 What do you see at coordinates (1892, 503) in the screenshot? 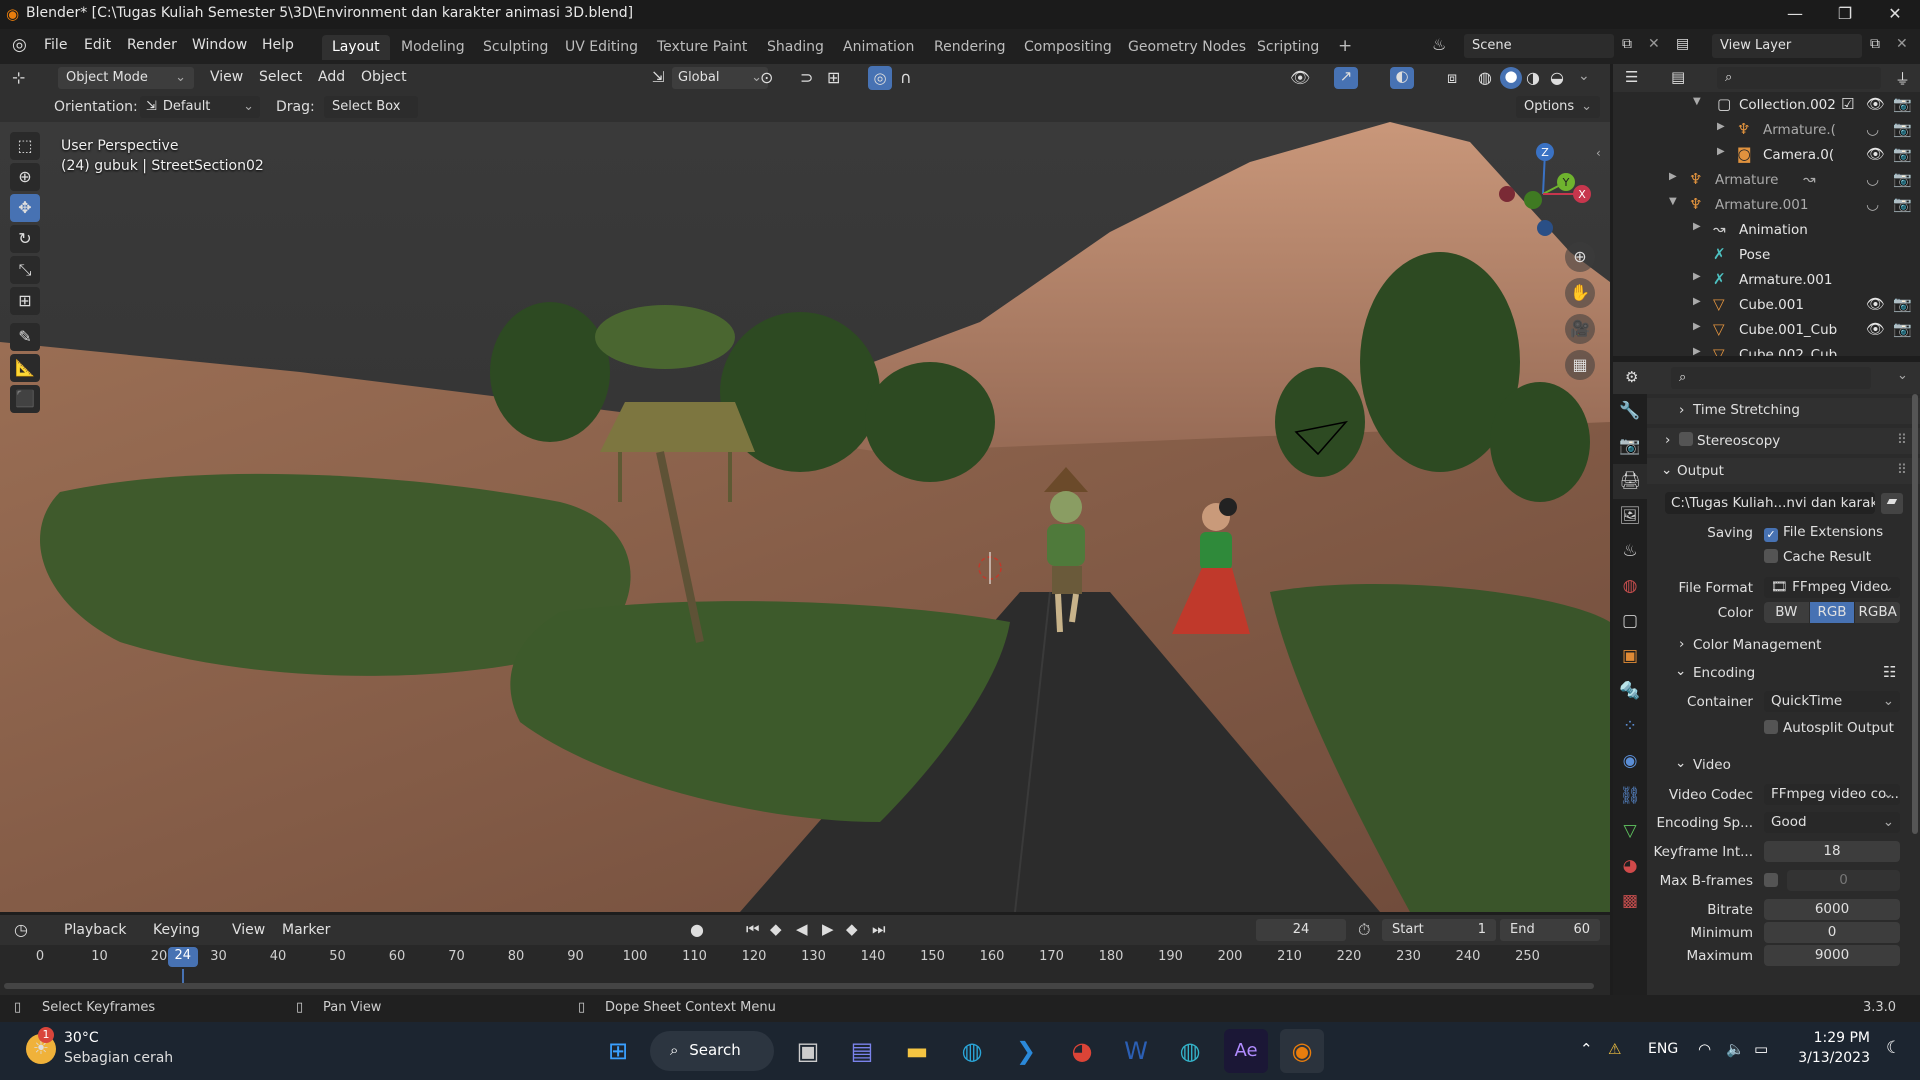
I see `folder-icon: ▰` at bounding box center [1892, 503].